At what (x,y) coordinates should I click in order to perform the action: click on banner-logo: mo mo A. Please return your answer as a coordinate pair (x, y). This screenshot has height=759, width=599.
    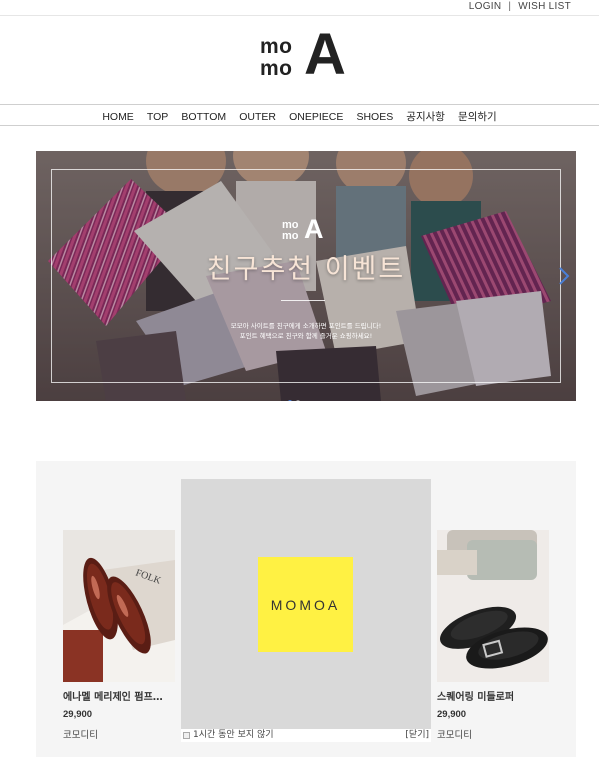
    Looking at the image, I should click on (304, 229).